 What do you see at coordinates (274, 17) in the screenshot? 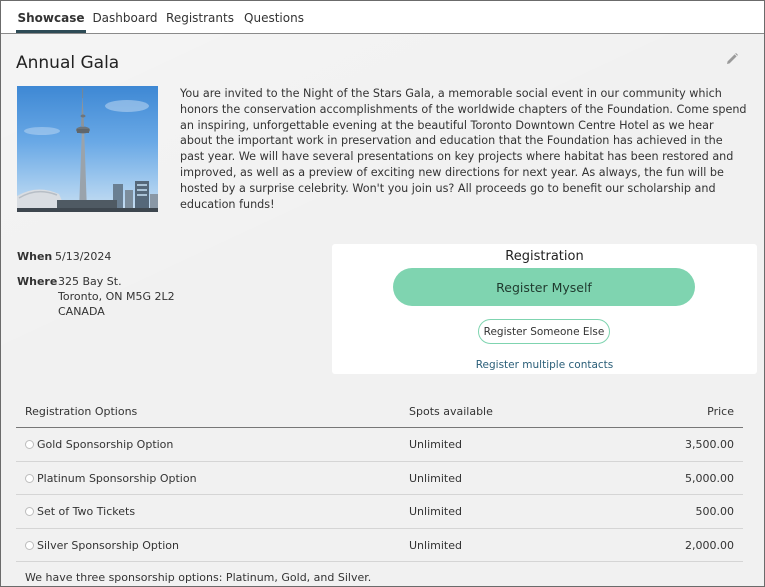
I see `tab-questions: Questions` at bounding box center [274, 17].